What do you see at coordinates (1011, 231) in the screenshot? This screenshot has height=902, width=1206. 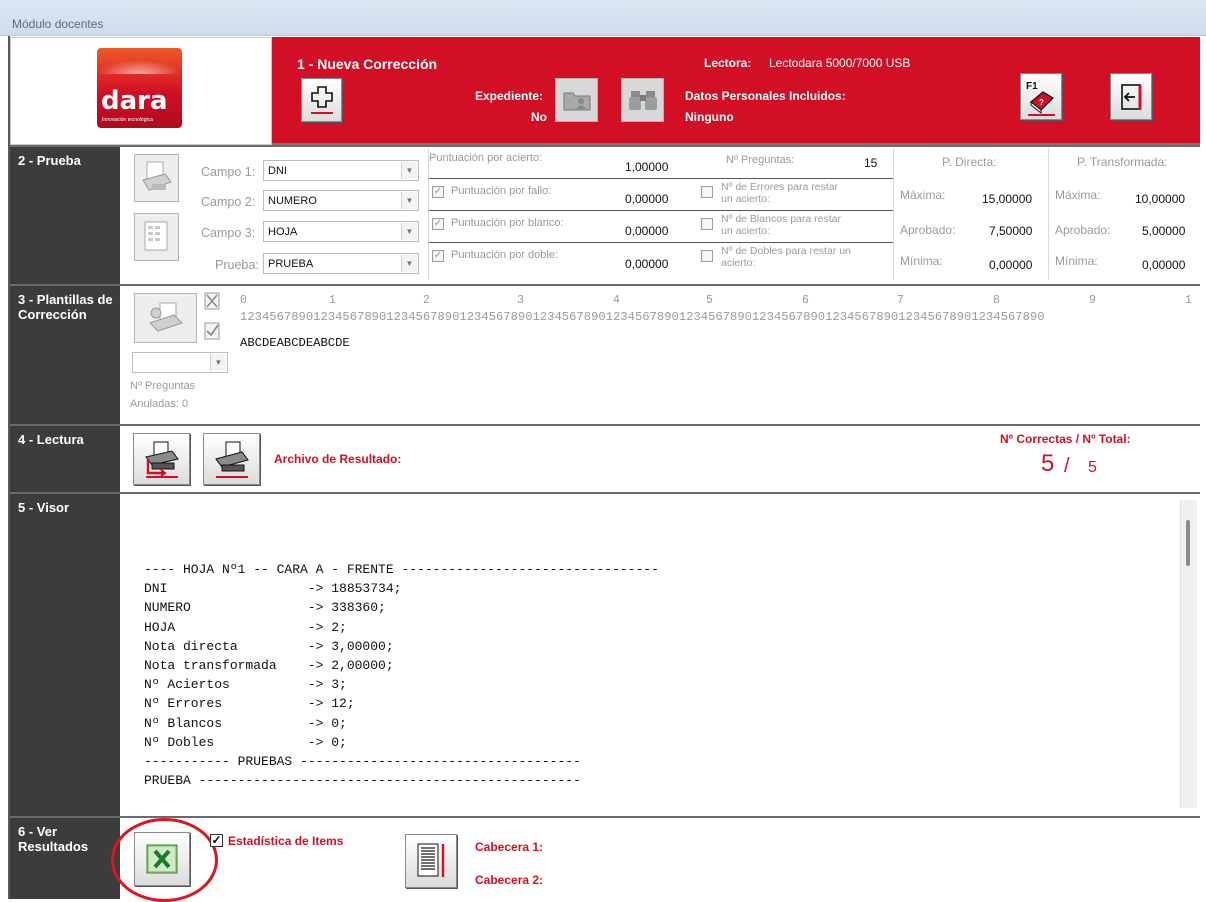 I see `p-directa-aprobado: 7,50000` at bounding box center [1011, 231].